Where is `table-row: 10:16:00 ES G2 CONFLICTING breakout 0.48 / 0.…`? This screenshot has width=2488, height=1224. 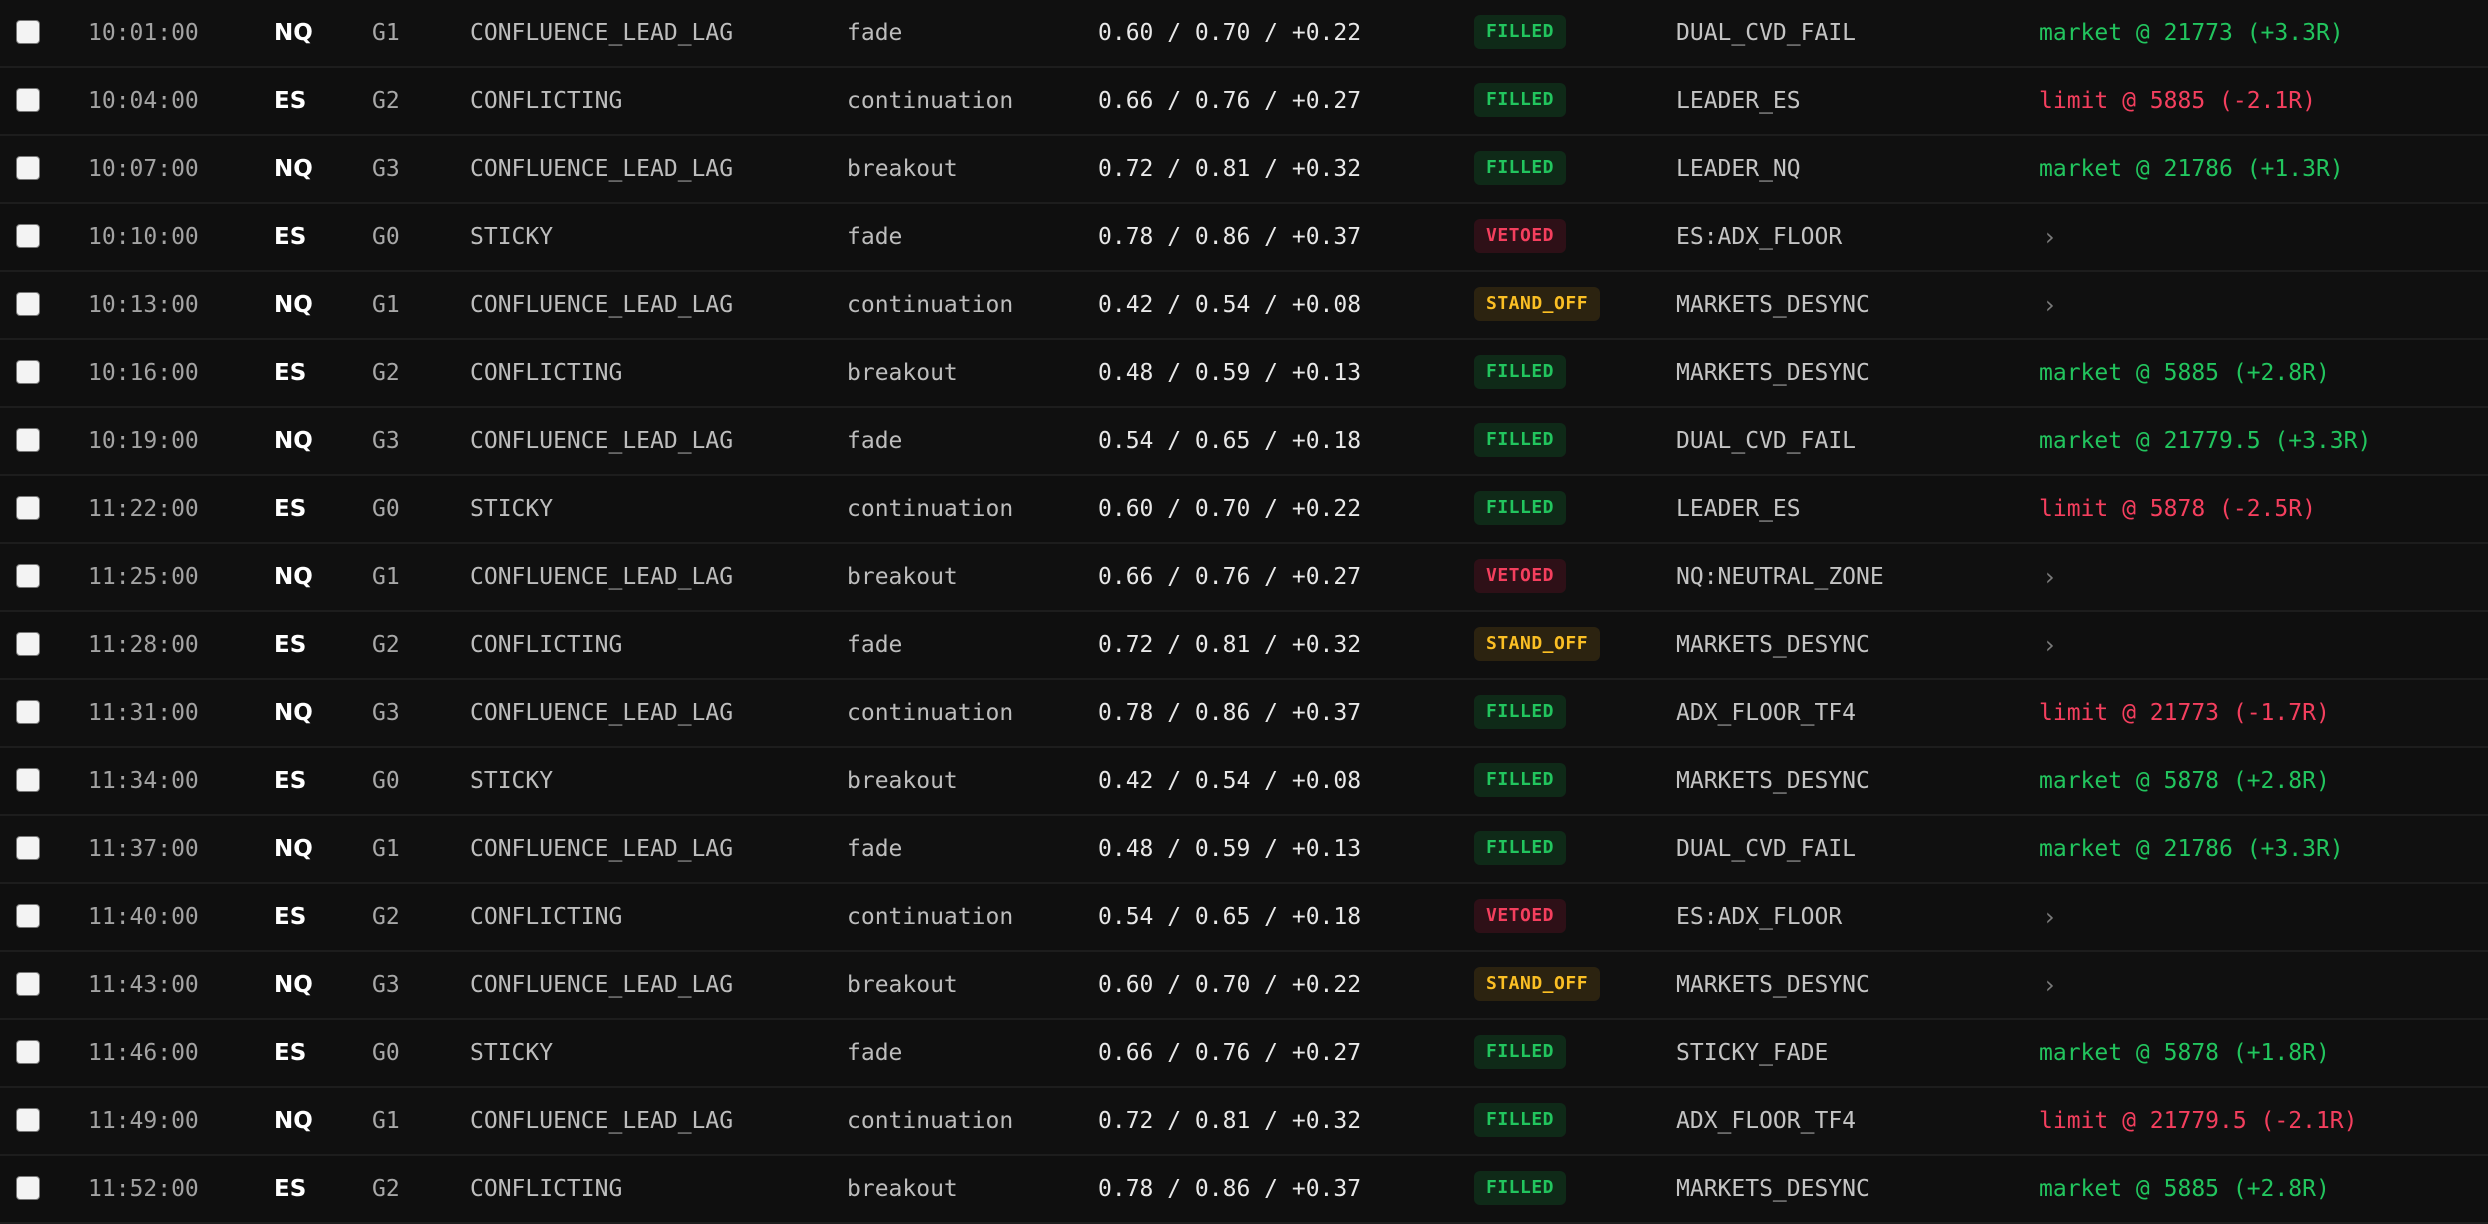
table-row: 10:16:00 ES G2 CONFLICTING breakout 0.48 / 0.… is located at coordinates (1244, 374).